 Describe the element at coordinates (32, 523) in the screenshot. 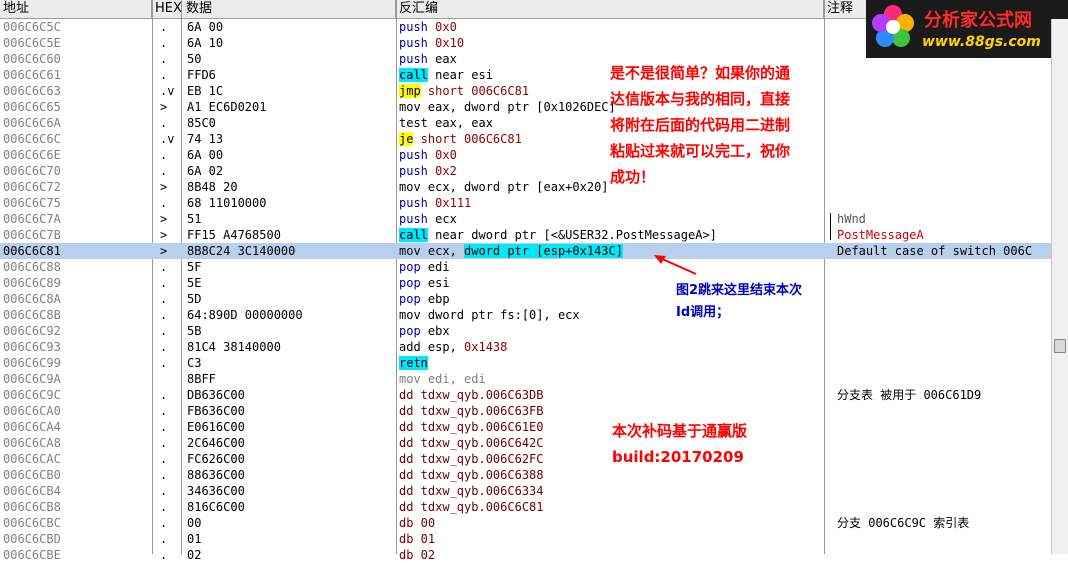

I see `row-address: 006C6CBC` at that location.